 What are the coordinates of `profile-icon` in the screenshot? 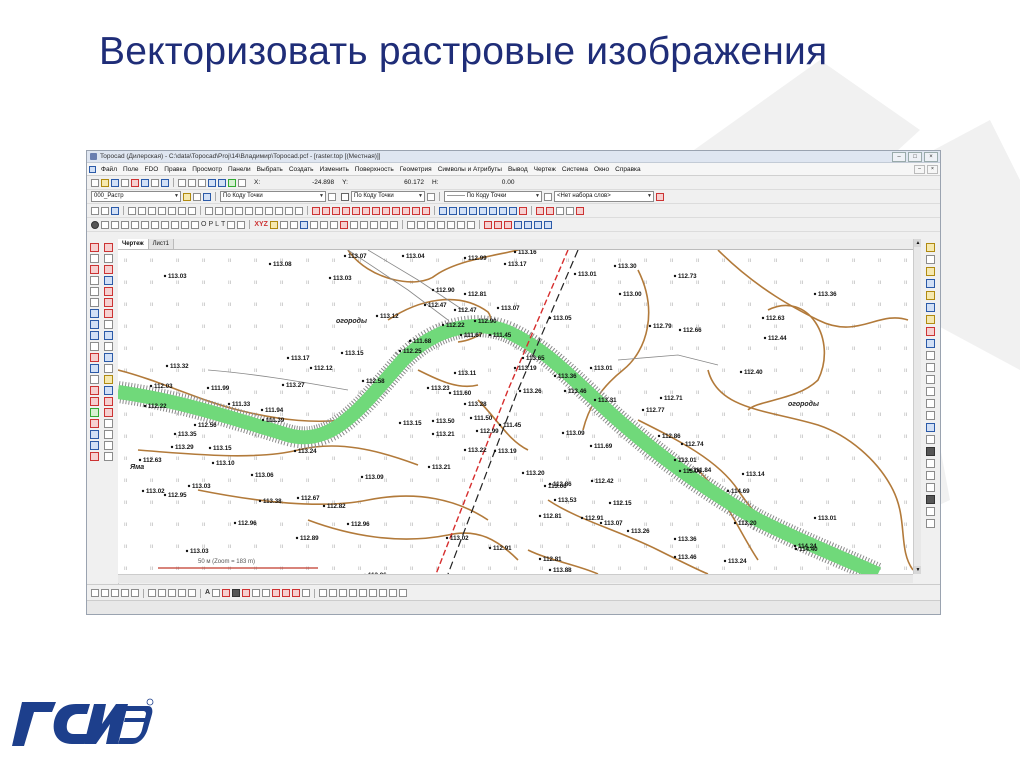 It's located at (293, 224).